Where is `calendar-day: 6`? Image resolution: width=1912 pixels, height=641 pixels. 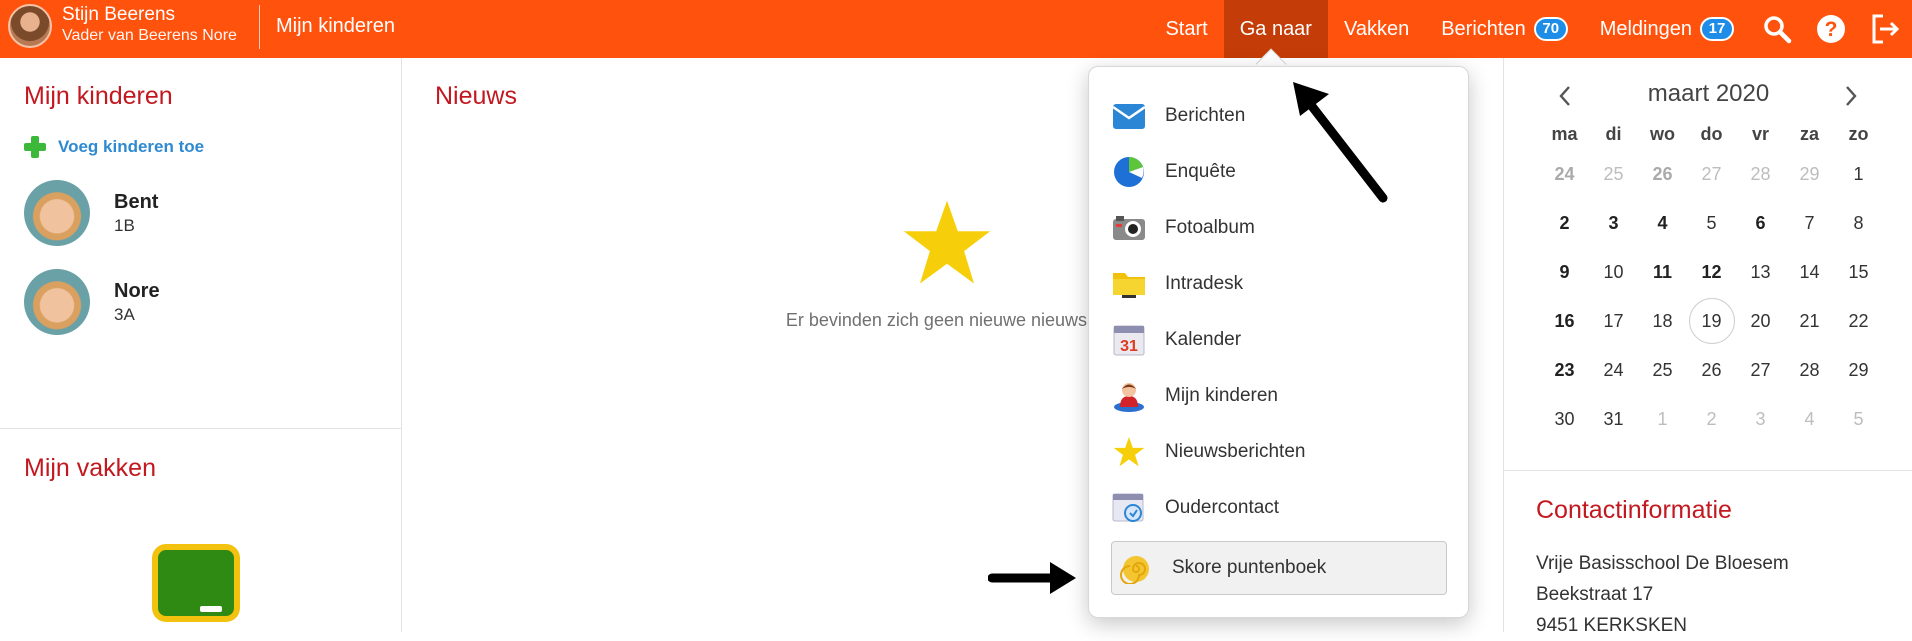
calendar-day: 6 is located at coordinates (1760, 223).